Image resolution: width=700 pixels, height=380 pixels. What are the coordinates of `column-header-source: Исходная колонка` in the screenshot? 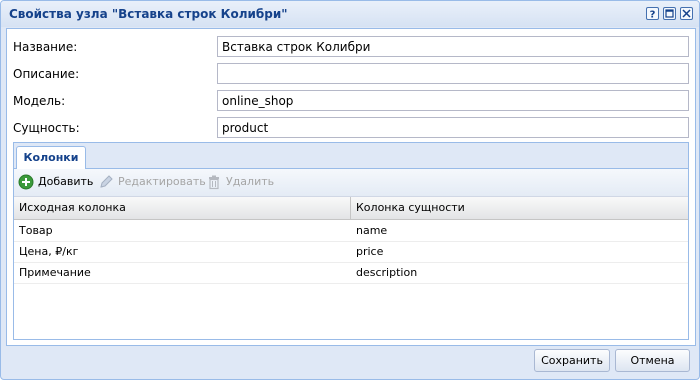 It's located at (182, 208).